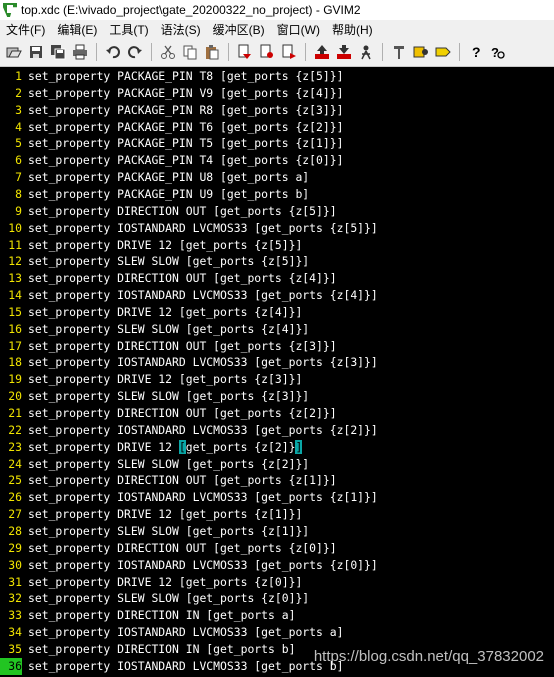 This screenshot has height=677, width=554. I want to click on run-script-icon, so click(366, 52).